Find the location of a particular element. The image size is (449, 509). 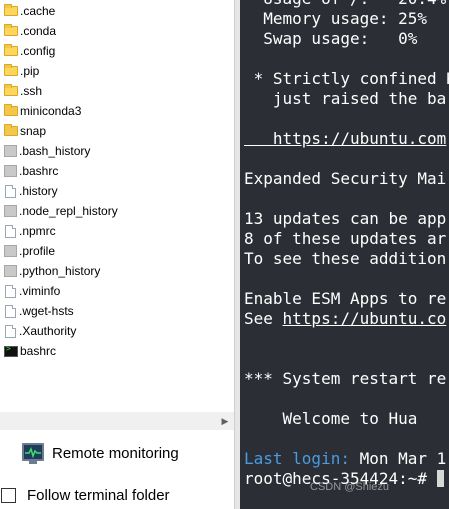

terminal-line: https://ubuntu.com is located at coordinates (345, 139).